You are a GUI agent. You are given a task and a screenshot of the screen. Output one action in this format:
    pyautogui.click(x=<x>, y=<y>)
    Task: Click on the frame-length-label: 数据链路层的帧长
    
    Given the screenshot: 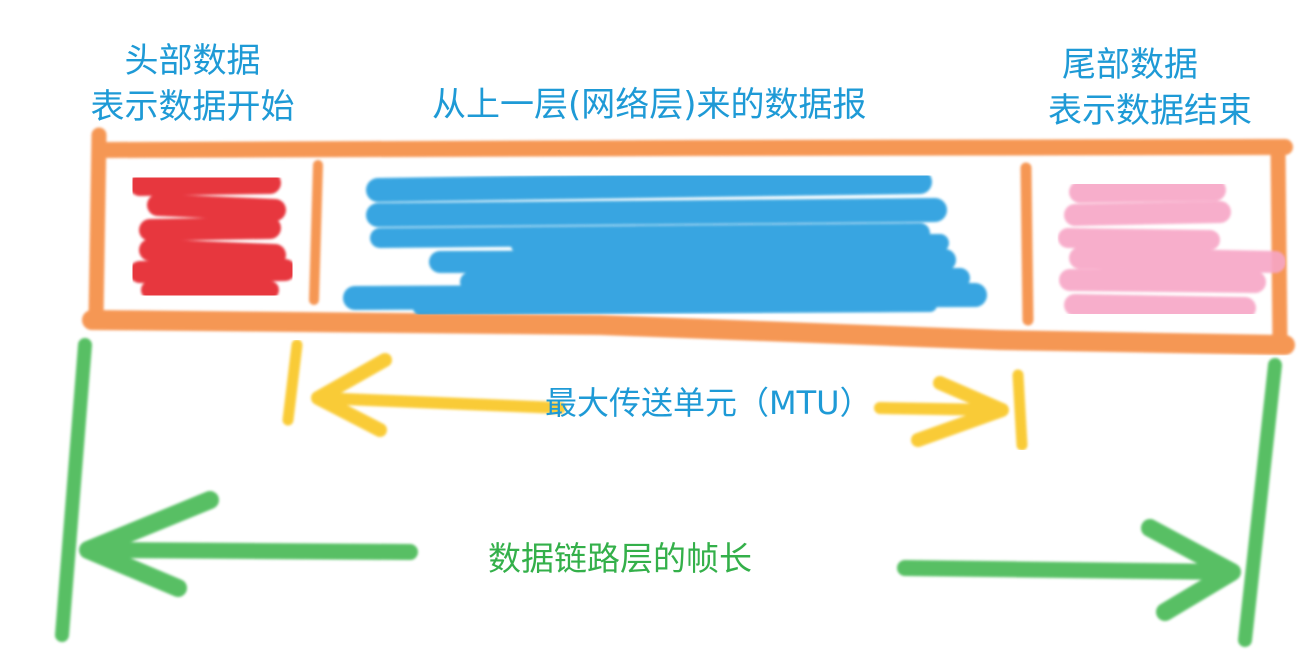 What is the action you would take?
    pyautogui.click(x=620, y=558)
    